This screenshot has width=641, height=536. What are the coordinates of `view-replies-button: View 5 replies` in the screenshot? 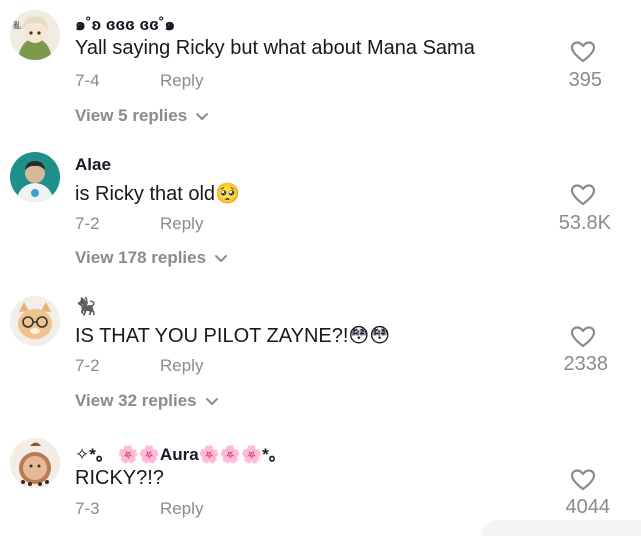 It's located at (142, 116).